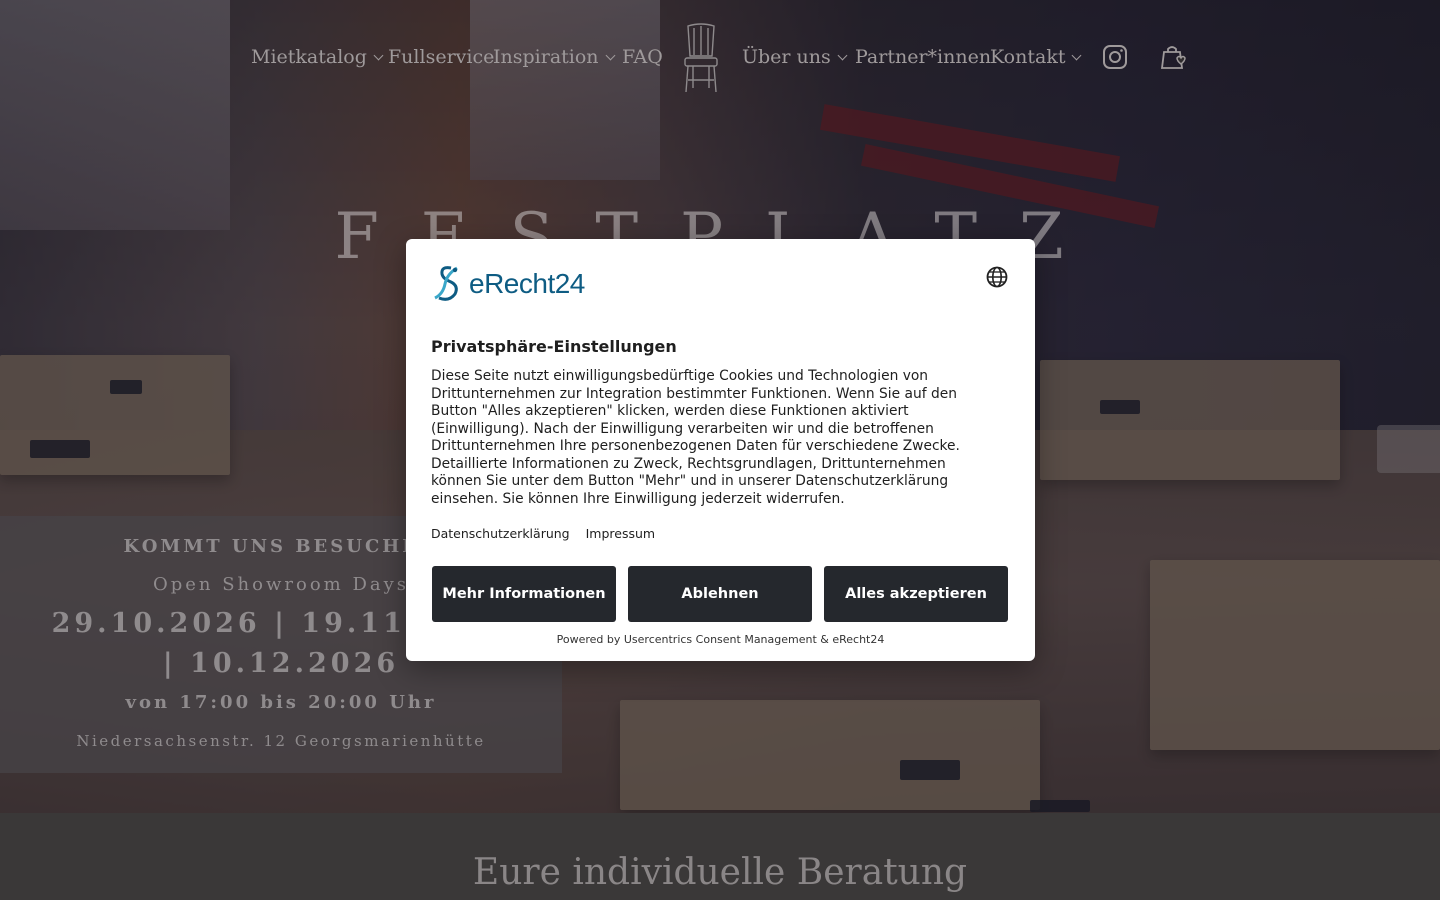  What do you see at coordinates (1173, 57) in the screenshot?
I see `shopping-bag-heart-icon` at bounding box center [1173, 57].